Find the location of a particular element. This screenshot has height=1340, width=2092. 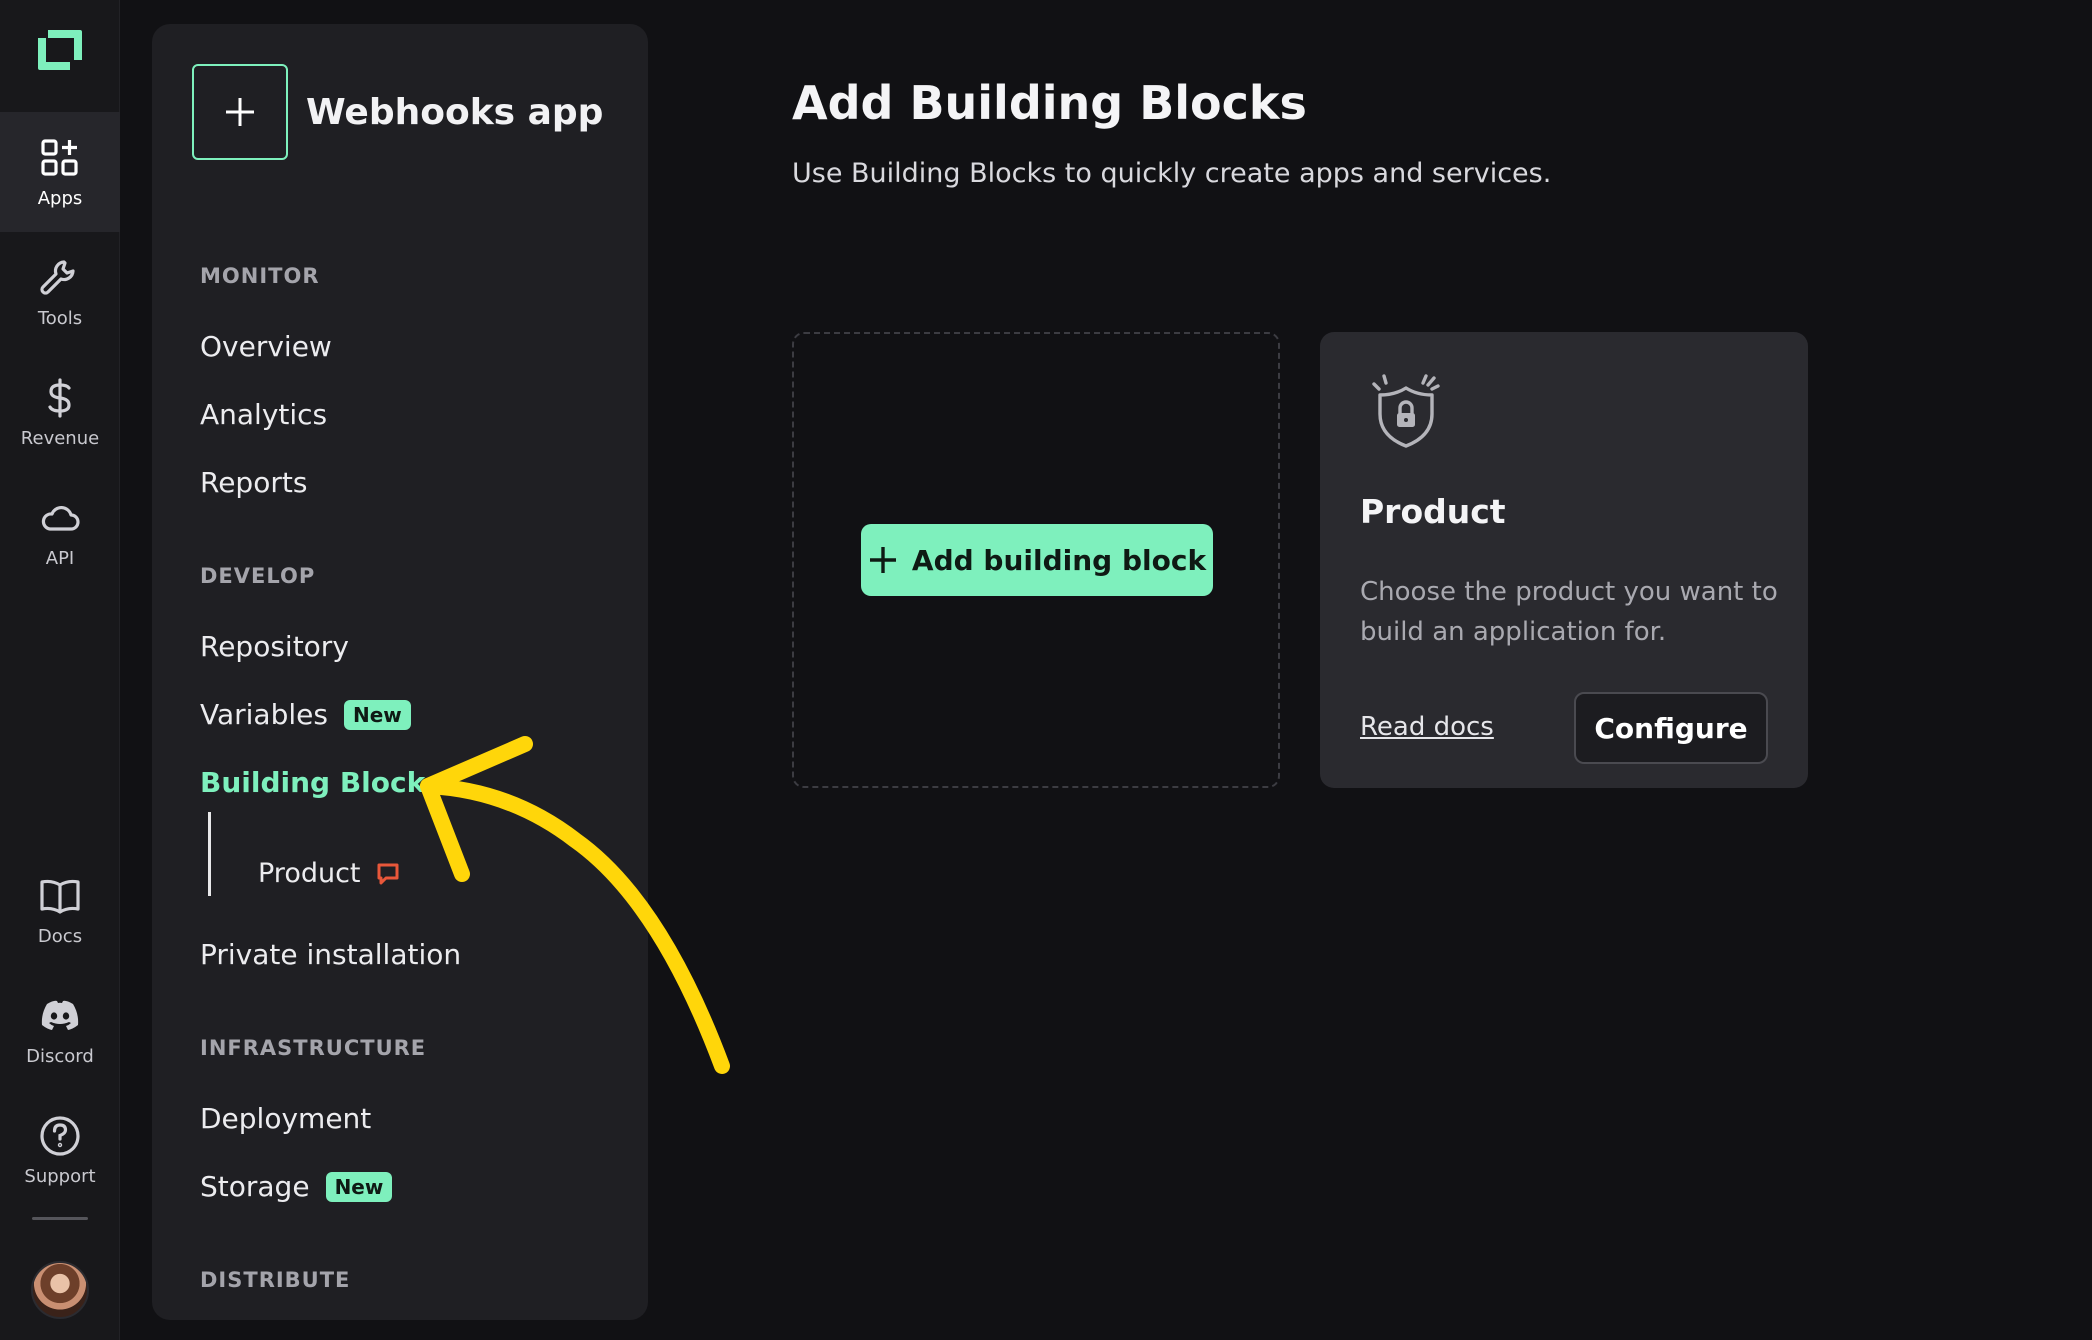

app-add-button is located at coordinates (240, 112).